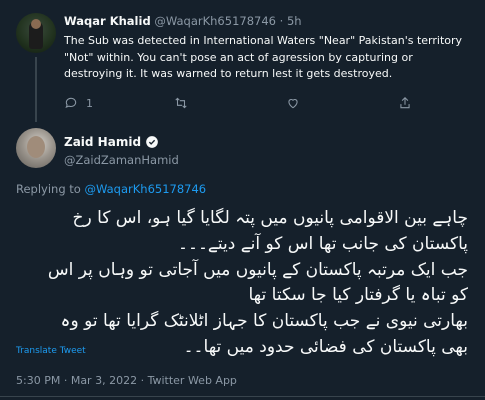  What do you see at coordinates (323, 243) in the screenshot?
I see `tweet-text-line: پاکستان کی جانب تھا اس کو آنے دیتے۔۔۔` at bounding box center [323, 243].